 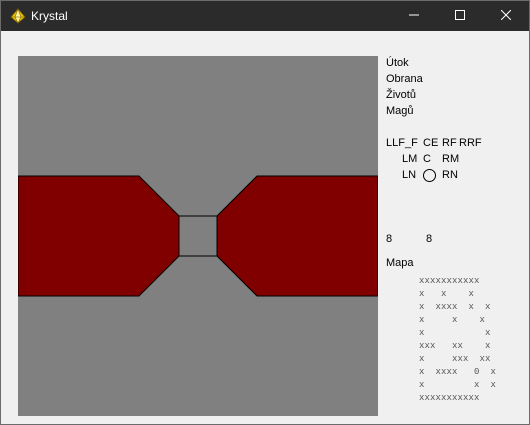 I want to click on far-passage, so click(x=198, y=236).